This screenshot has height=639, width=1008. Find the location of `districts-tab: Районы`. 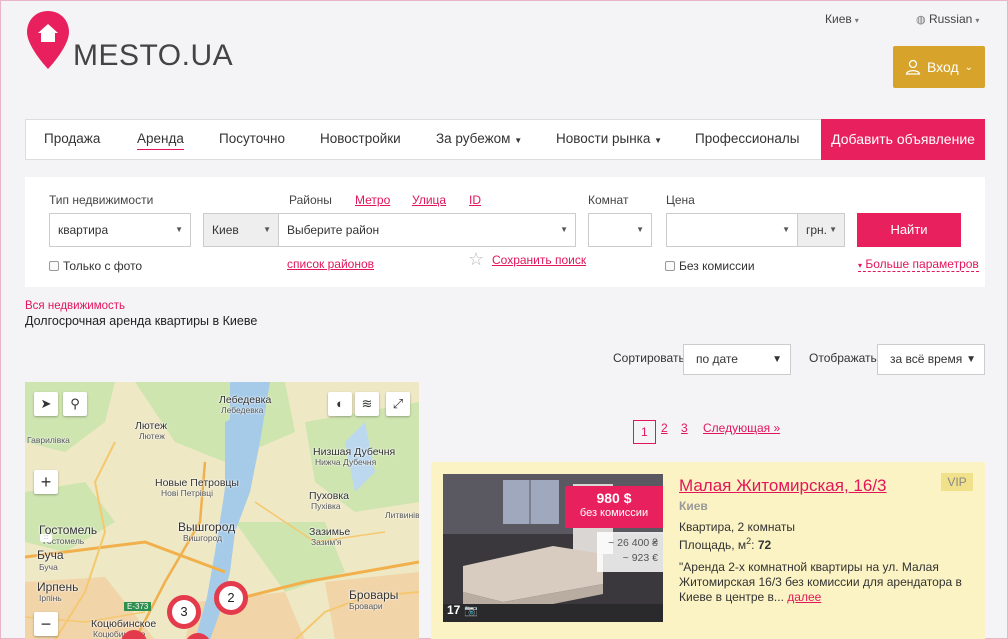

districts-tab: Районы is located at coordinates (310, 200).